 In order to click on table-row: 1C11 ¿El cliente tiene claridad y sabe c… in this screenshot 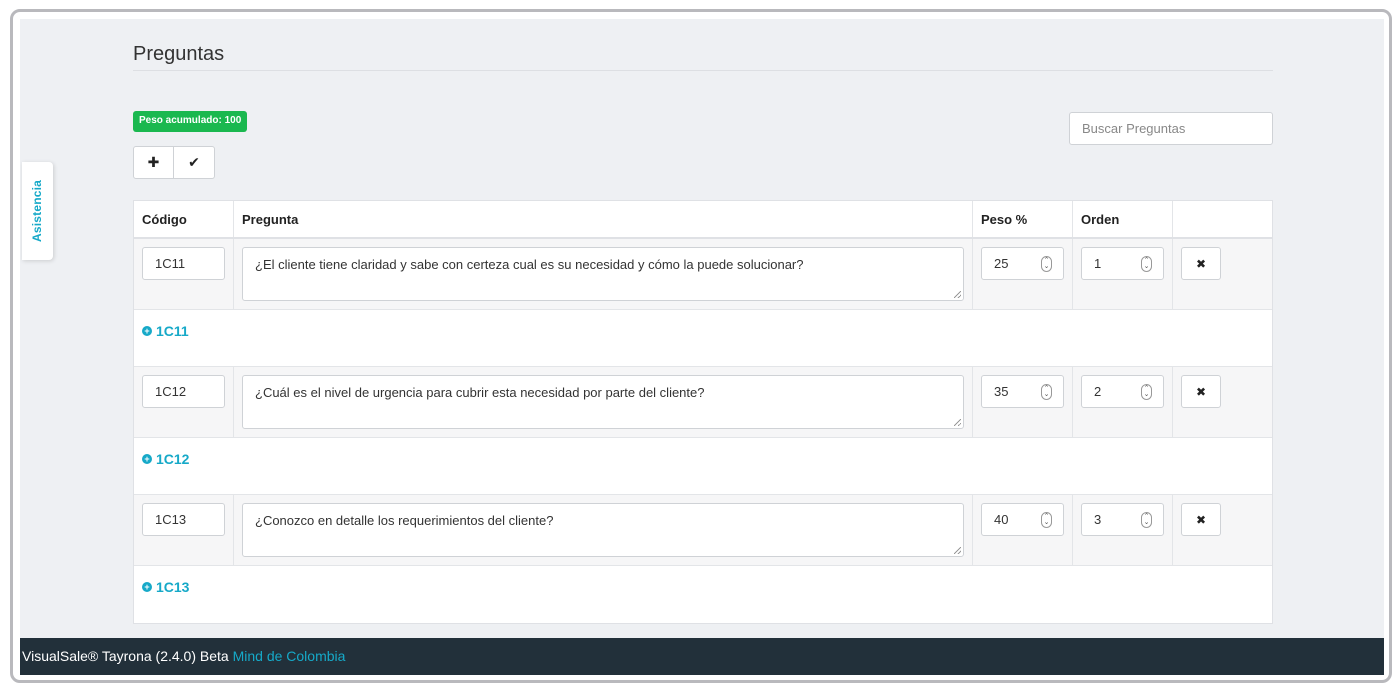, I will do `click(703, 274)`.